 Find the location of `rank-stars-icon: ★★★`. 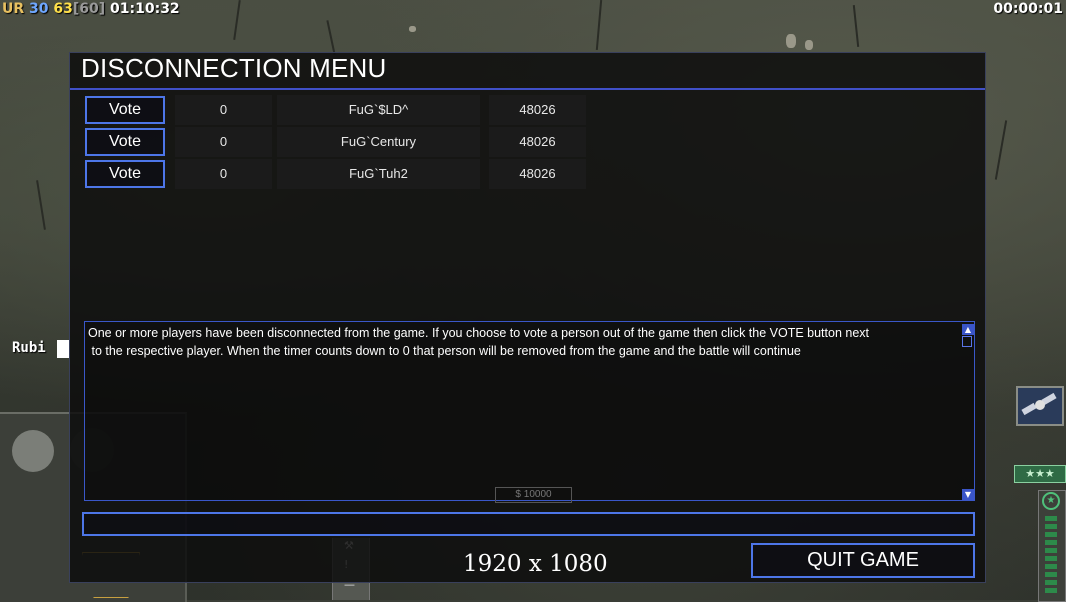

rank-stars-icon: ★★★ is located at coordinates (1040, 474).